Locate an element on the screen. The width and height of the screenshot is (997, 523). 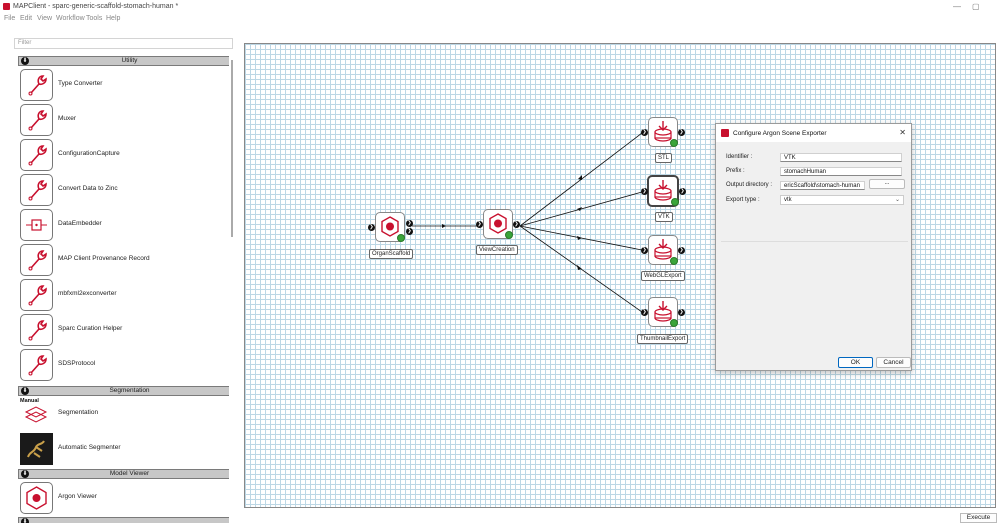
node-label: OrganScaffold is located at coordinates (391, 254).